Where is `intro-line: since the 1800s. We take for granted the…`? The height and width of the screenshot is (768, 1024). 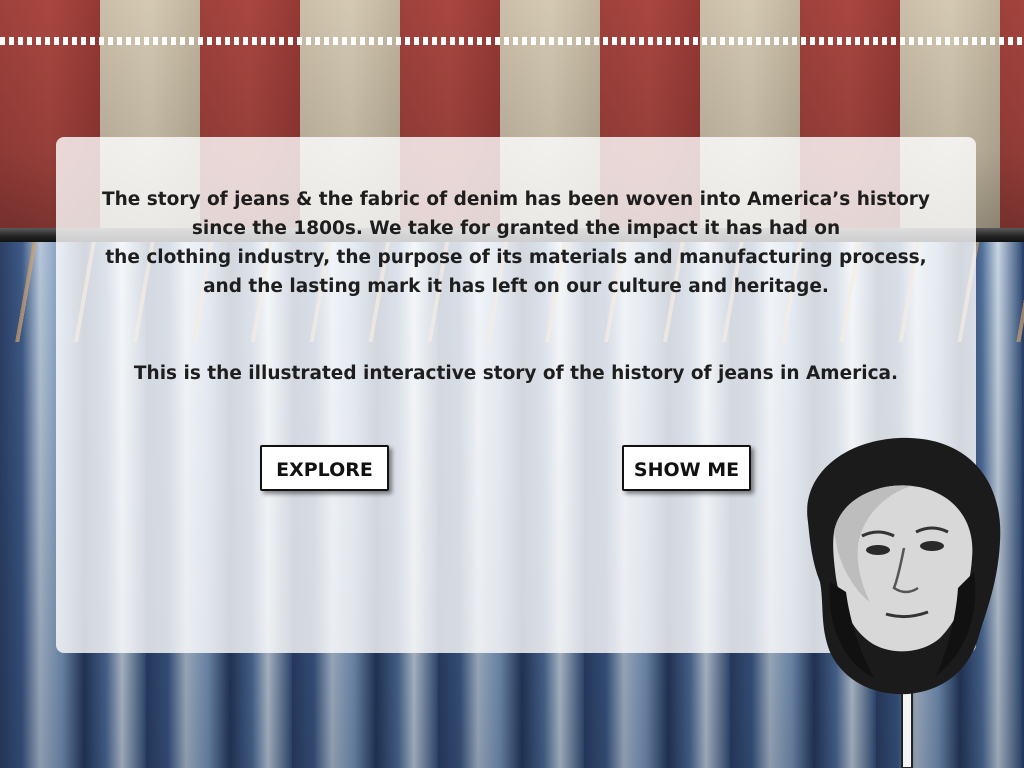
intro-line: since the 1800s. We take for granted the… is located at coordinates (516, 228).